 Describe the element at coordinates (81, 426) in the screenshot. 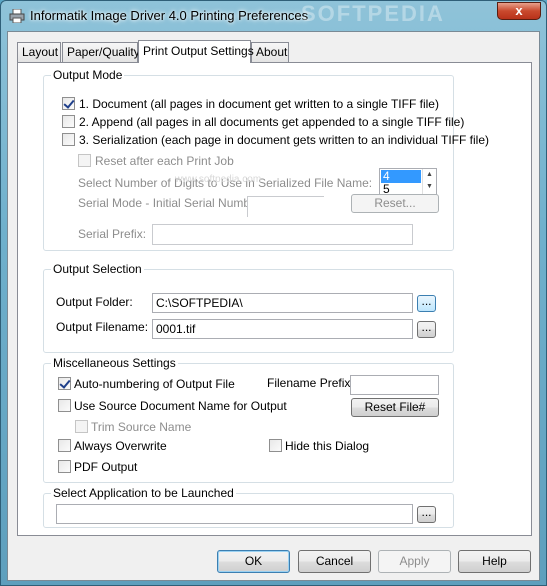

I see `trim-source-name-checkbox` at that location.